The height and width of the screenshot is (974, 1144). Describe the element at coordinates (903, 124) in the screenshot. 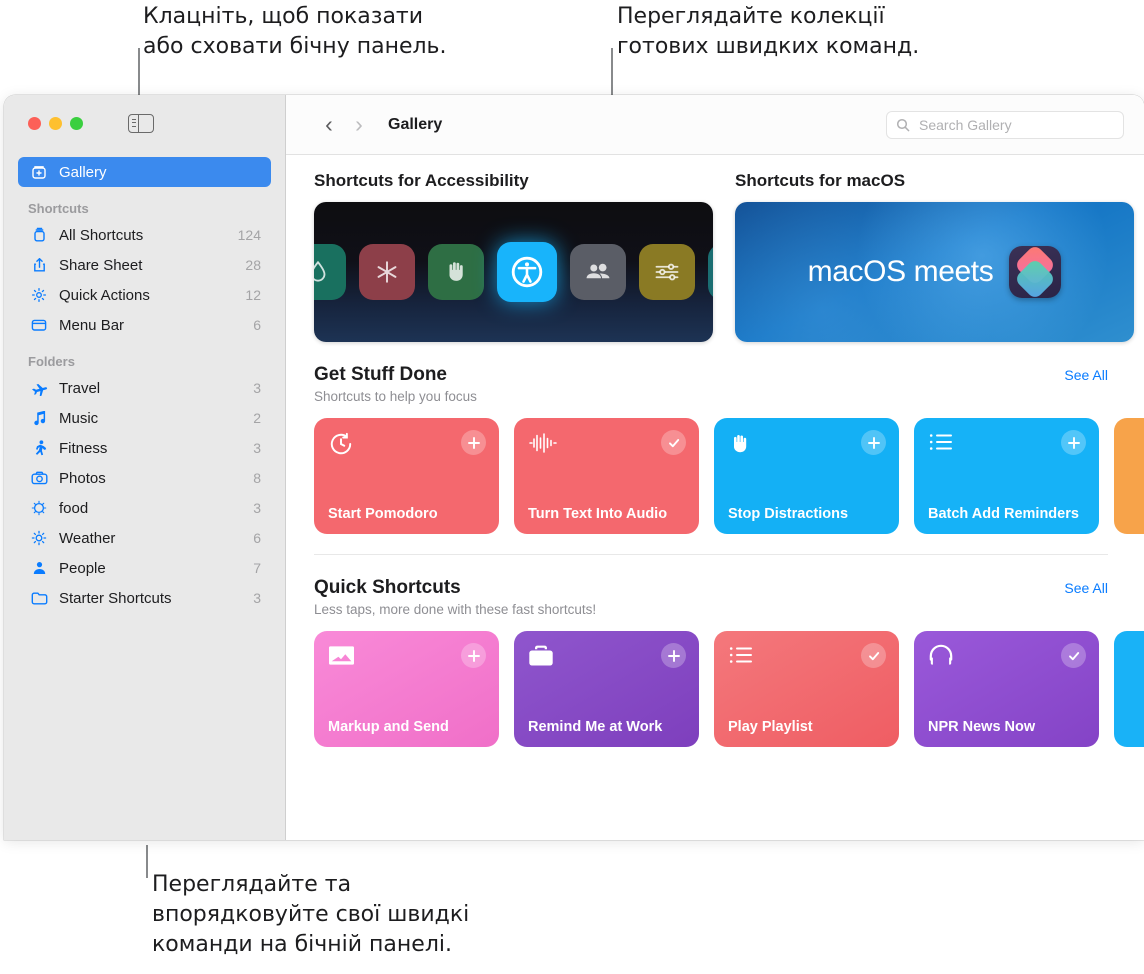

I see `search-icon` at that location.